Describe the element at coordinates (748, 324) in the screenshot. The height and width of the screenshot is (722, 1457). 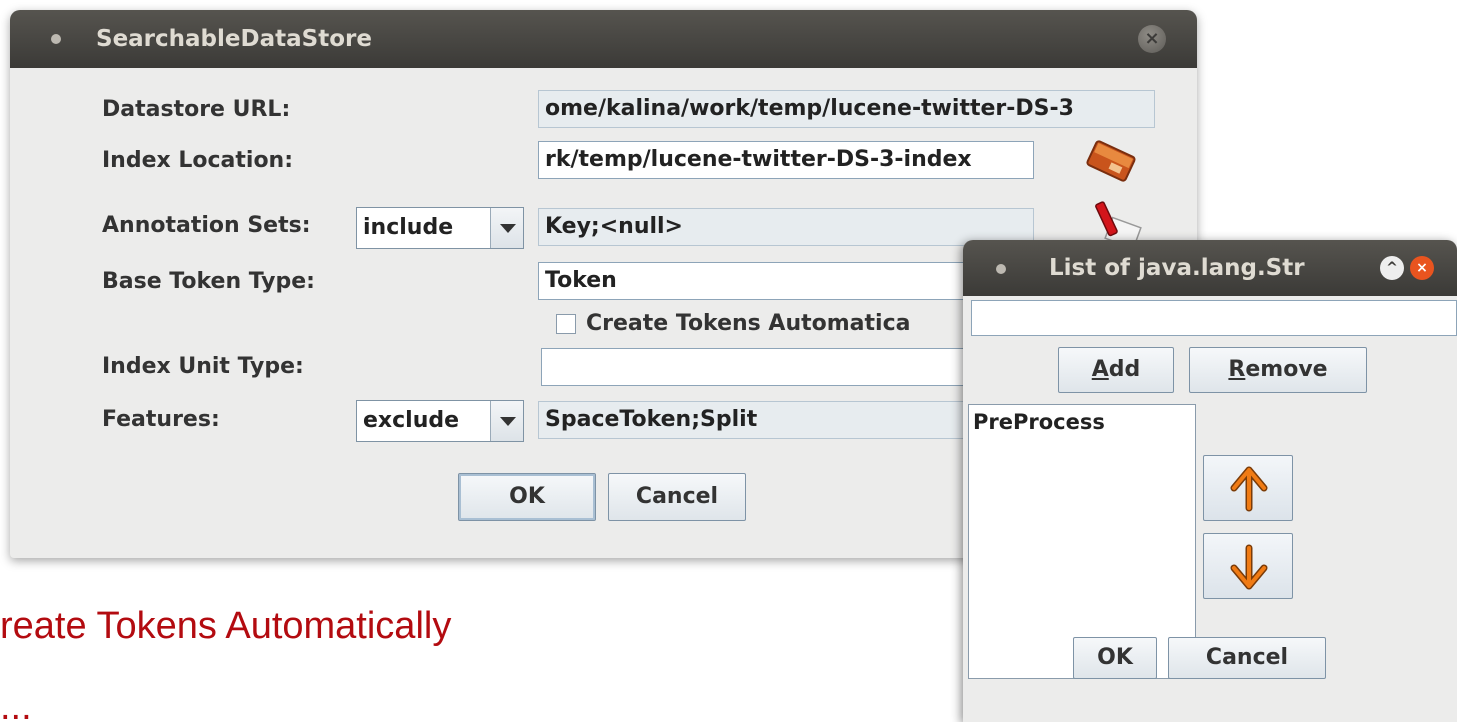
I see `create-tokens-label: Create Tokens Automatica` at that location.